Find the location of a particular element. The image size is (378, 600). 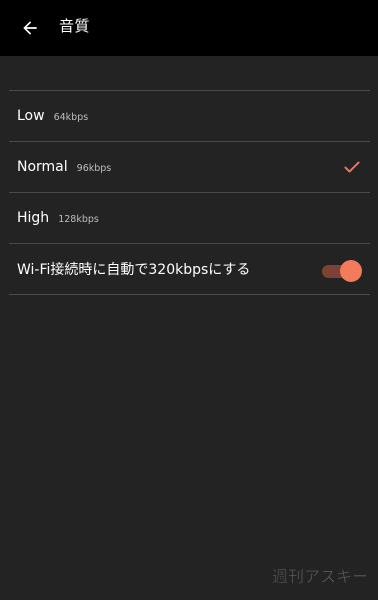

wifi-auto-320-setting: Wi-Fi接続時に自動で320kbpsにする is located at coordinates (189, 269).